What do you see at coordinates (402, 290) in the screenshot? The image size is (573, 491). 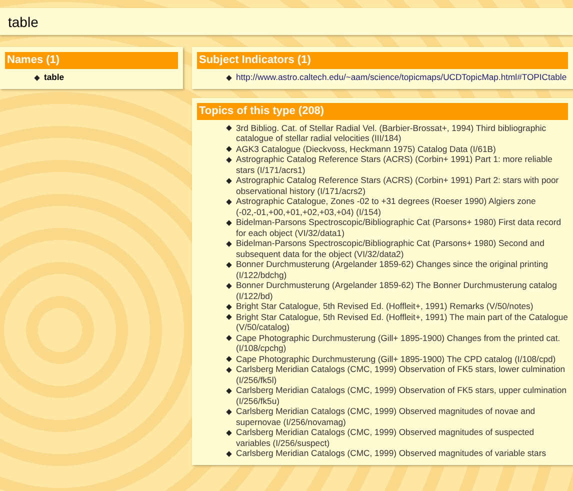 I see `topic-link: Bonner Durchmusterung (Argelander 1859-62) The Bonner Durchmusterung catalog (I/122/bd)` at bounding box center [402, 290].